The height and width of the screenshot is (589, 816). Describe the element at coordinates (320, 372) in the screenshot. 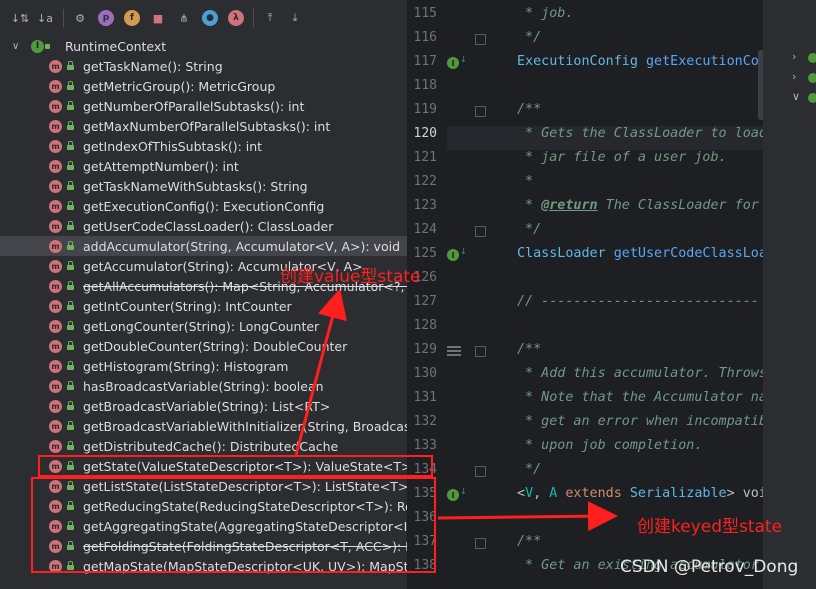

I see `value-state-arrow` at that location.